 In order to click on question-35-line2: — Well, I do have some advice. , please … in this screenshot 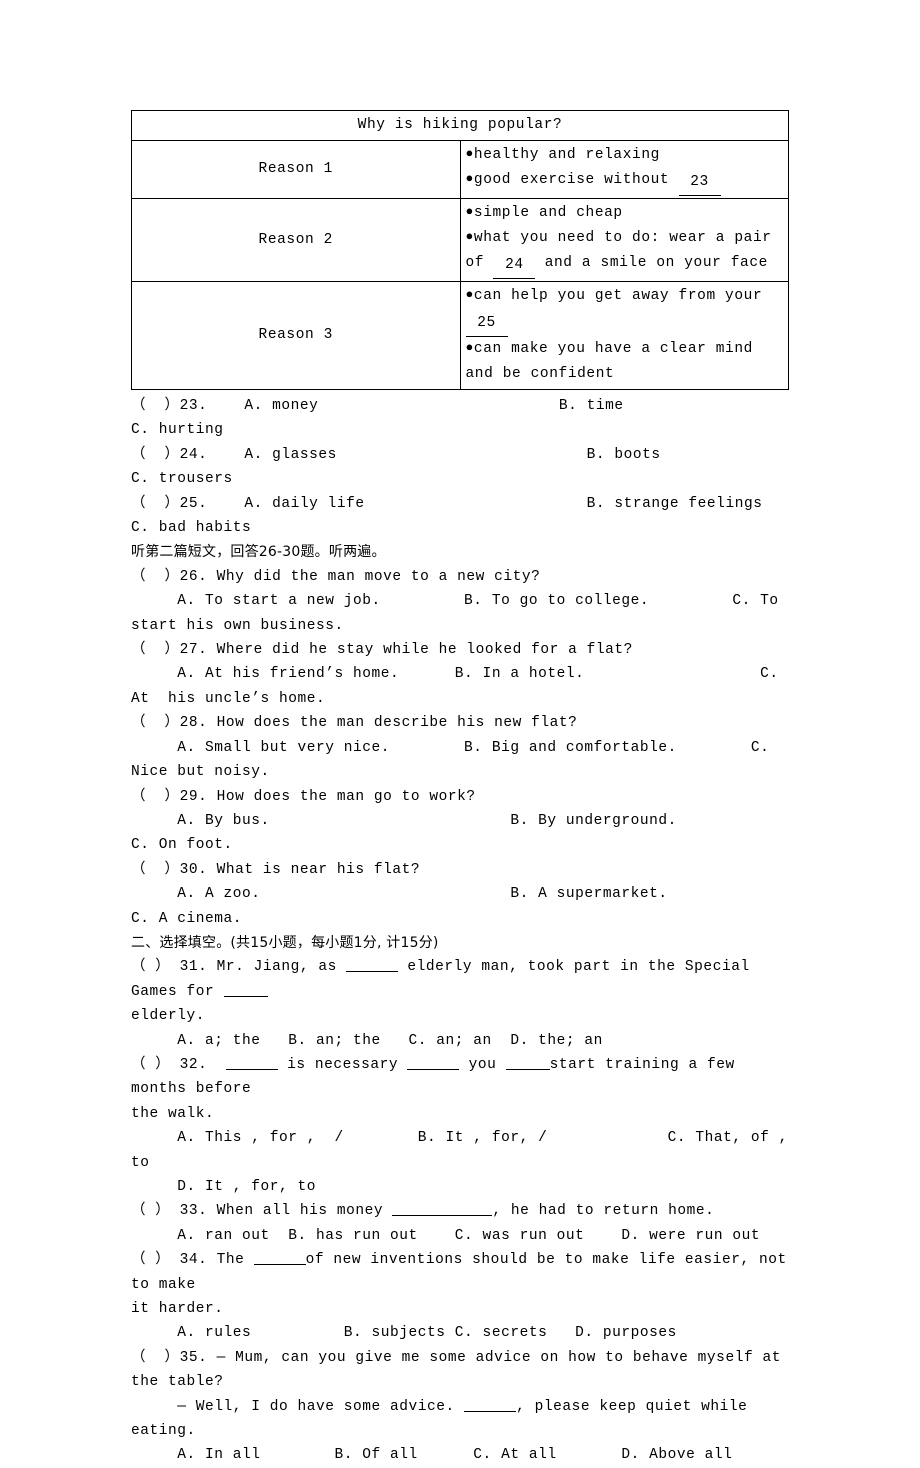, I will do `click(460, 1419)`.